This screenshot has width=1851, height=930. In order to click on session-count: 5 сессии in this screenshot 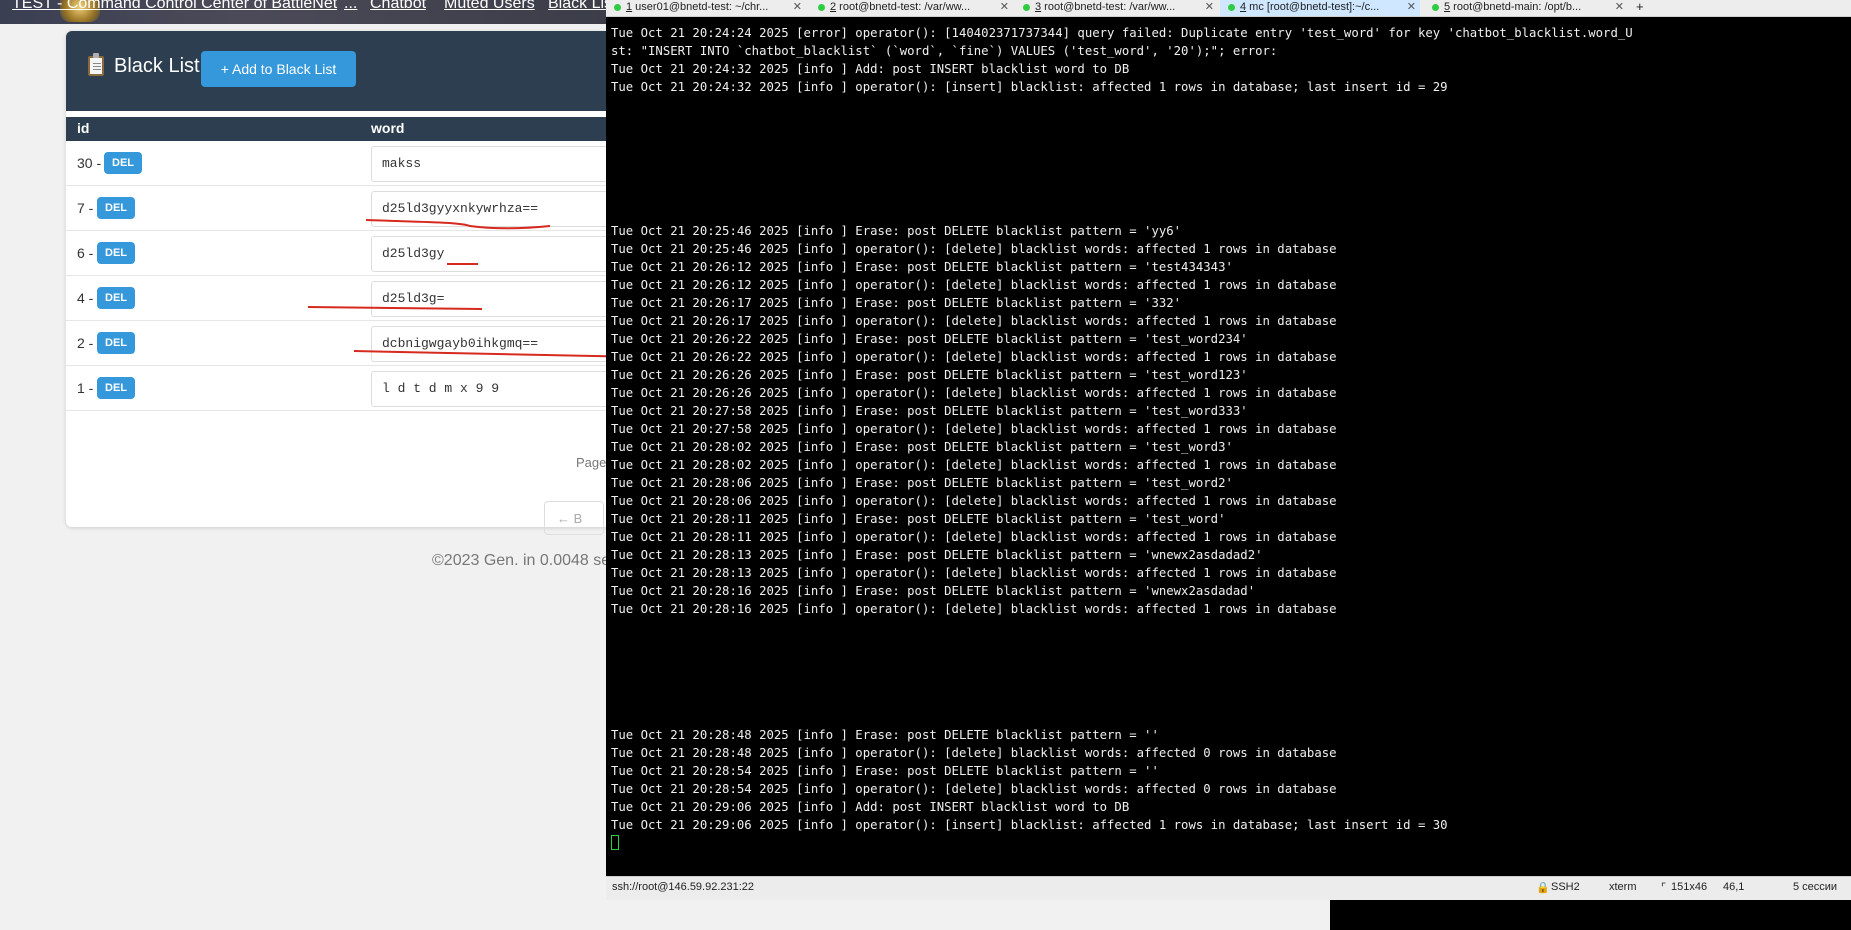, I will do `click(1815, 887)`.